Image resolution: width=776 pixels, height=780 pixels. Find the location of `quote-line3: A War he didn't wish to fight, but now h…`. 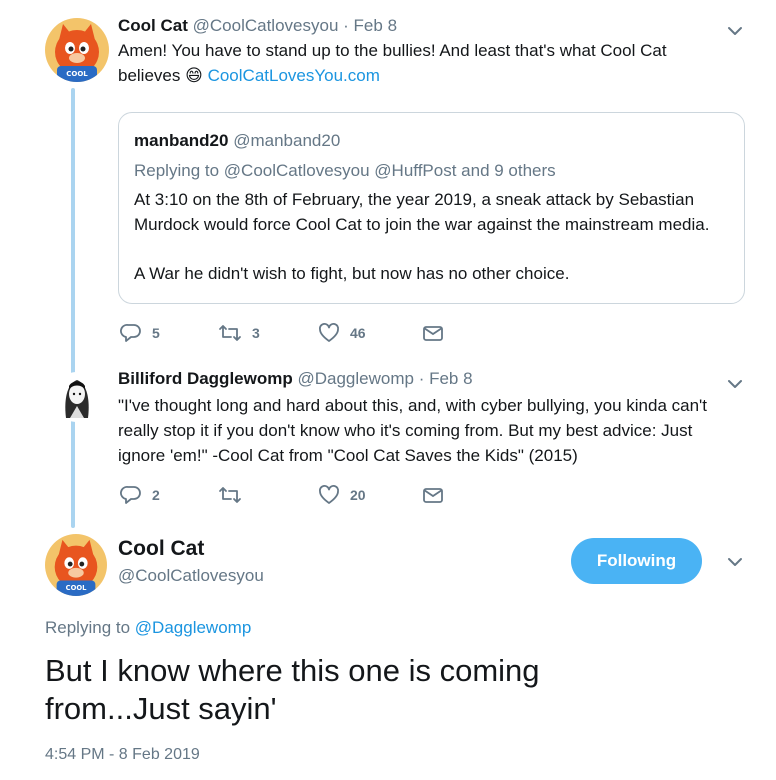

quote-line3: A War he didn't wish to fight, but now h… is located at coordinates (352, 273).